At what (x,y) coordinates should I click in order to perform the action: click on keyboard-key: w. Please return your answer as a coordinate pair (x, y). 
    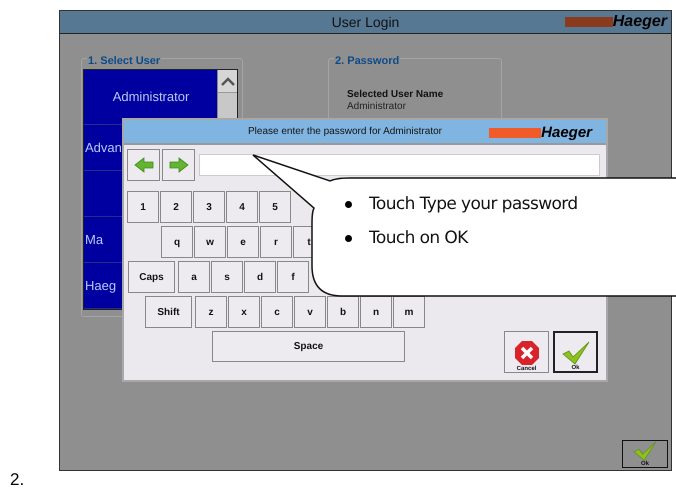
    Looking at the image, I should click on (210, 242).